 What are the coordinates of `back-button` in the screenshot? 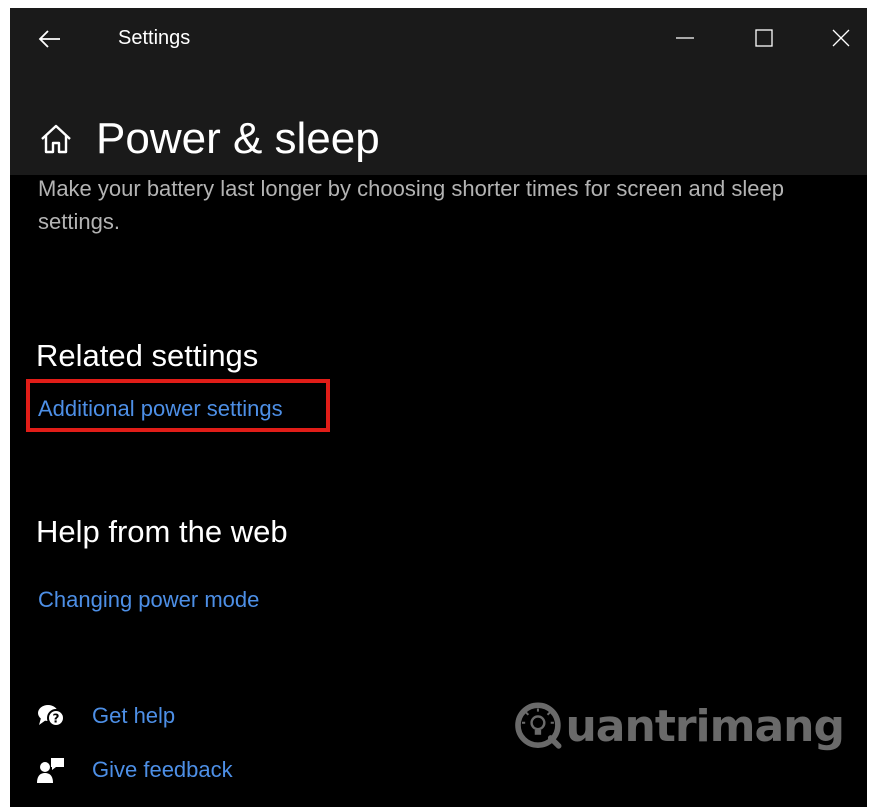 It's located at (50, 39).